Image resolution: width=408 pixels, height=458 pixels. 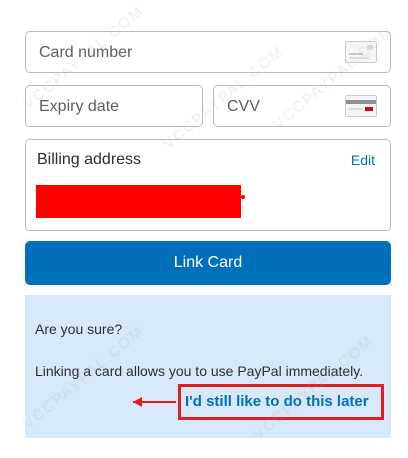 What do you see at coordinates (86, 52) in the screenshot?
I see `card-number-placeholder: Card number` at bounding box center [86, 52].